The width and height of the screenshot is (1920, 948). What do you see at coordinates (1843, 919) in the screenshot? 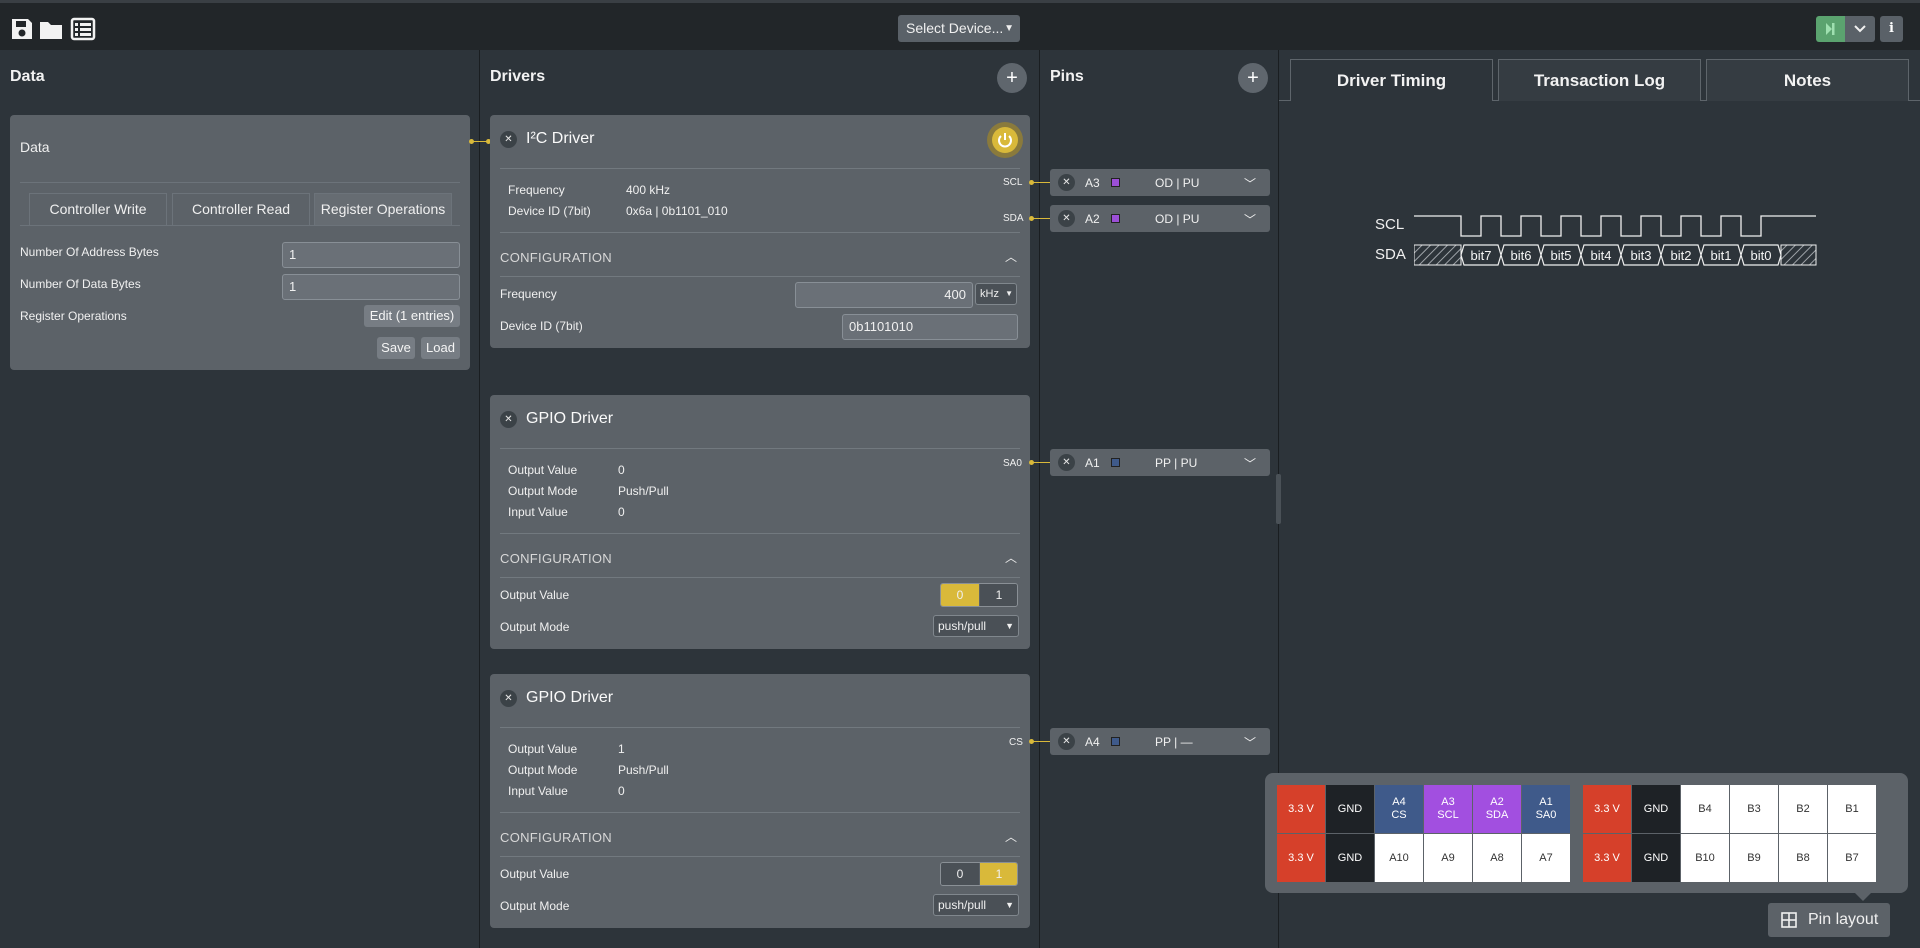
I see `pin-layout-label: Pin layout` at bounding box center [1843, 919].